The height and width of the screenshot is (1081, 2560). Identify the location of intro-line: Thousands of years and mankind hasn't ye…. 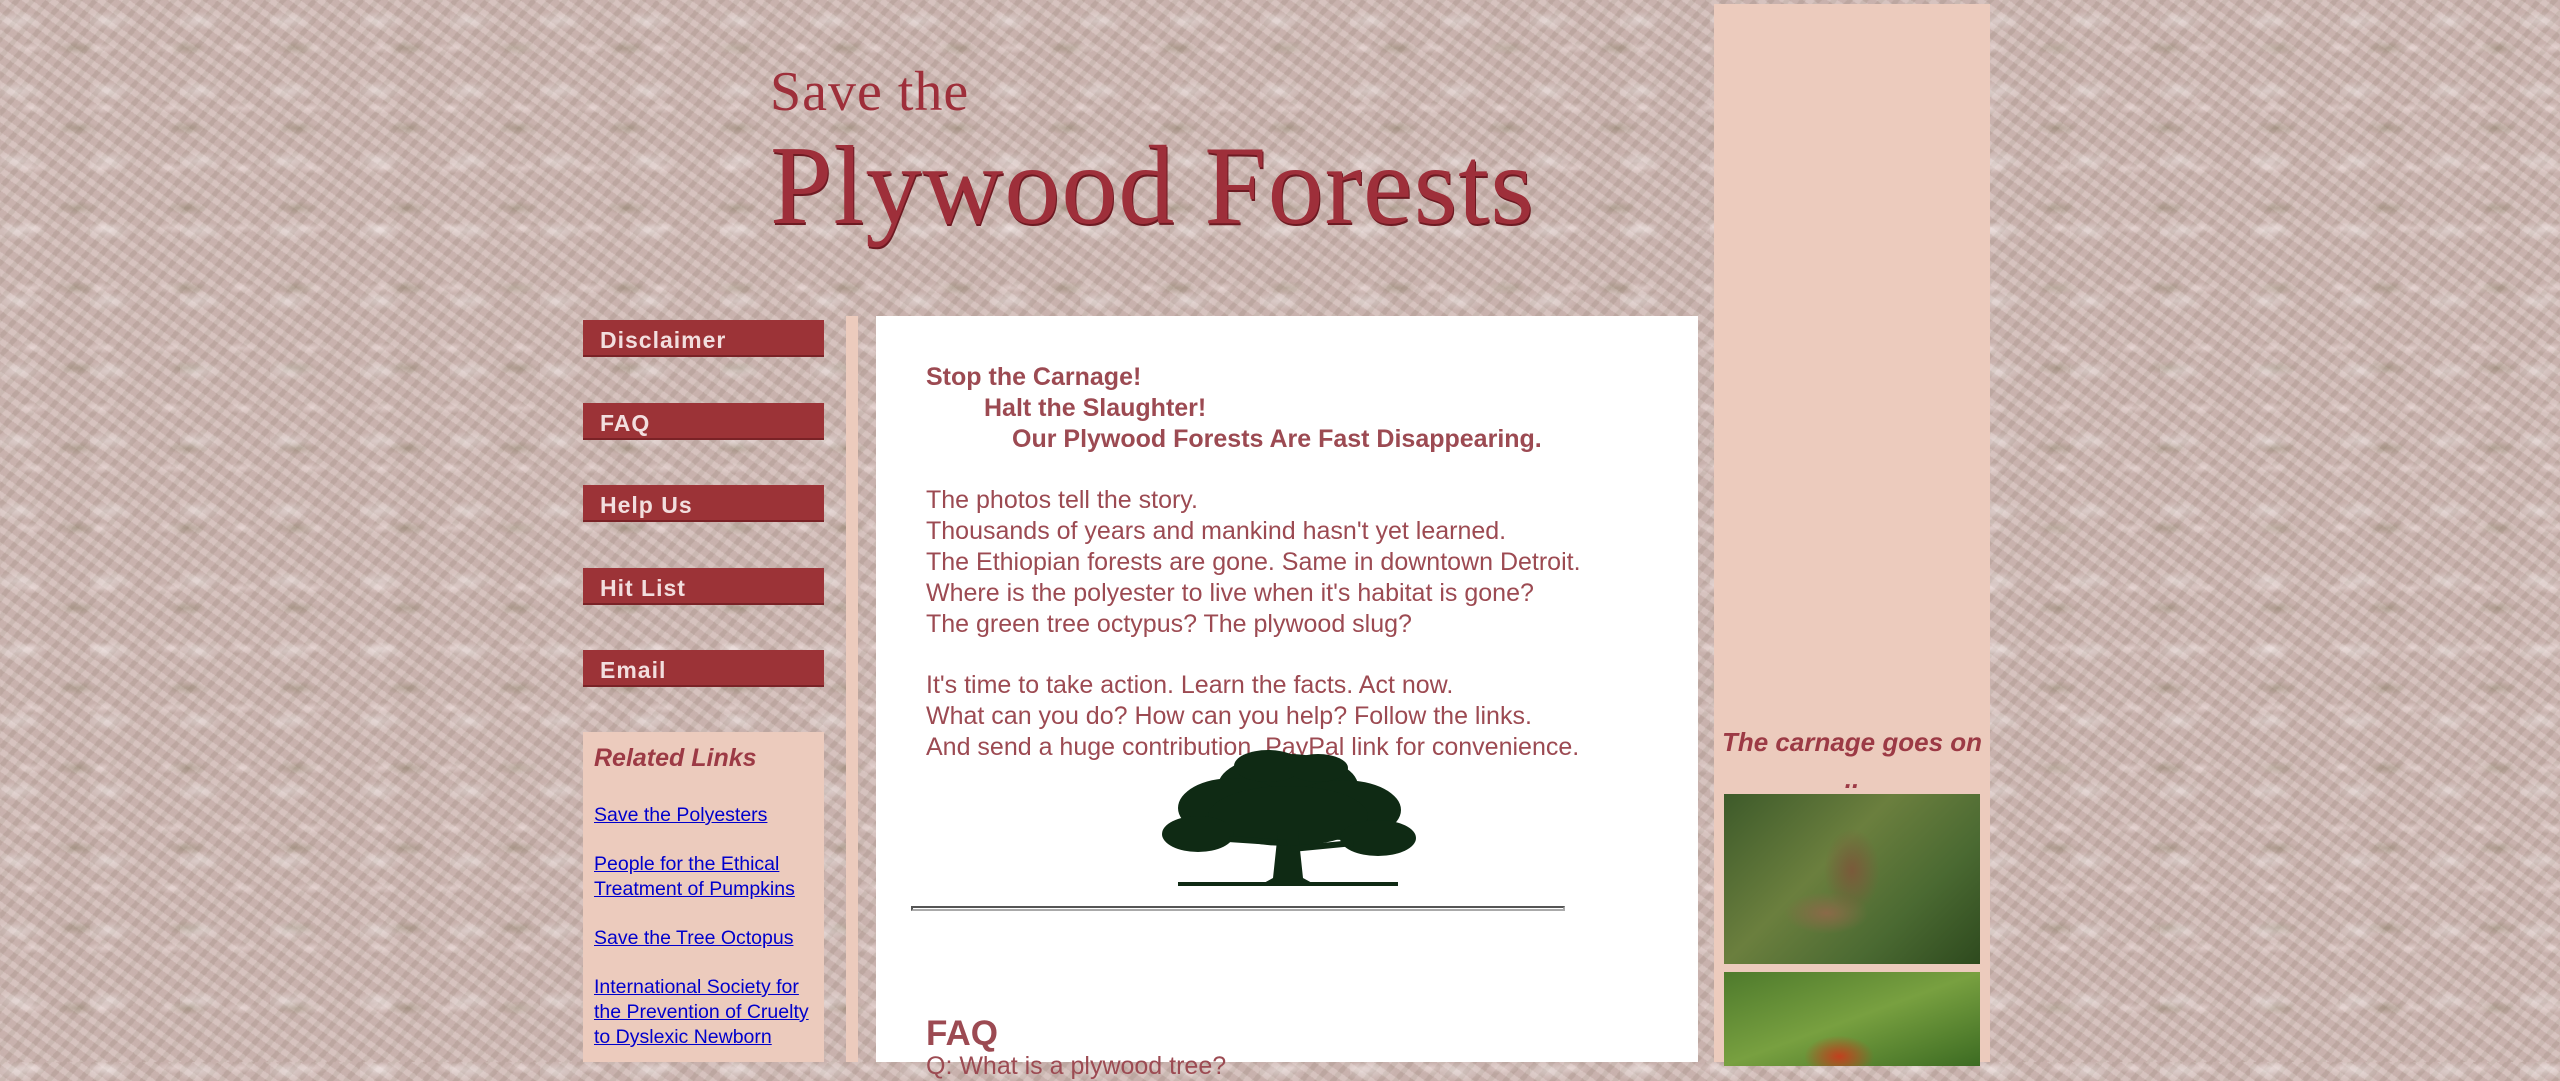
(1216, 531).